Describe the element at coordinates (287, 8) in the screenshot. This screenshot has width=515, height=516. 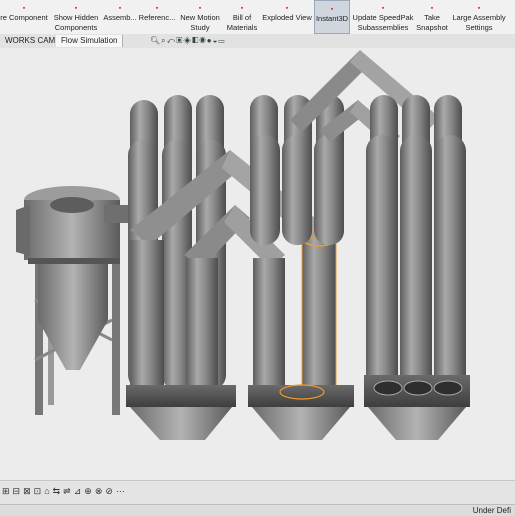
I see `exploded-view-icon: ▪` at that location.